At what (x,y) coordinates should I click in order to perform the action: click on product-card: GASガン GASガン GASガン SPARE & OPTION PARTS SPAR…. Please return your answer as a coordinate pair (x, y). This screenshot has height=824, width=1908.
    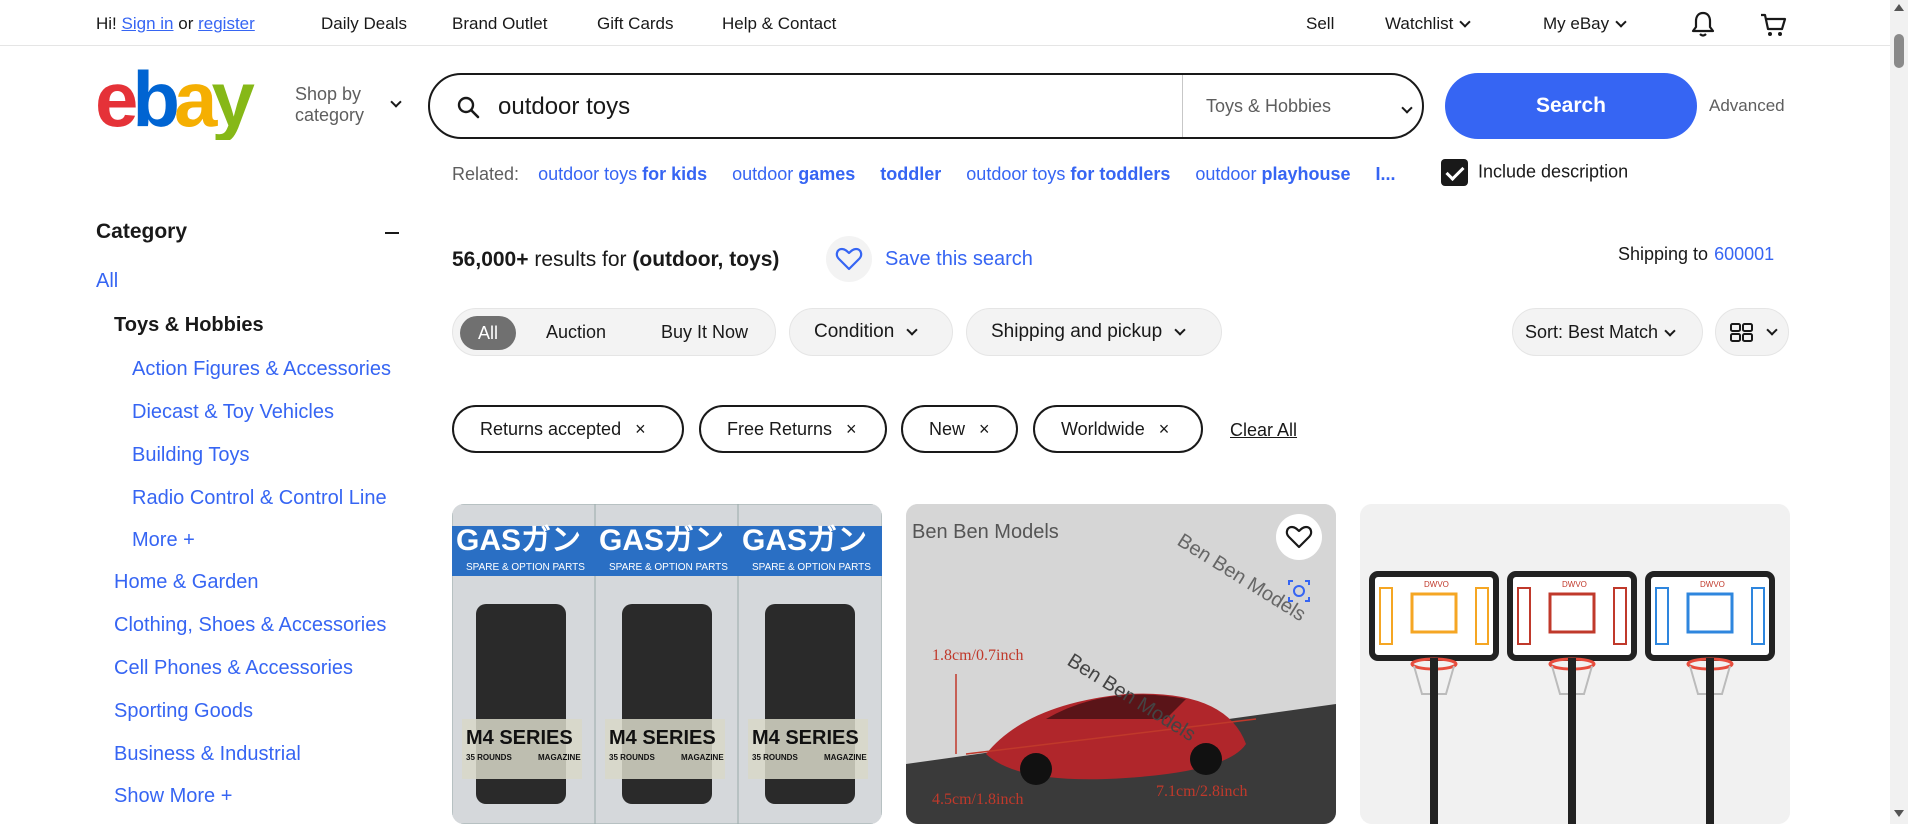
    Looking at the image, I should click on (667, 664).